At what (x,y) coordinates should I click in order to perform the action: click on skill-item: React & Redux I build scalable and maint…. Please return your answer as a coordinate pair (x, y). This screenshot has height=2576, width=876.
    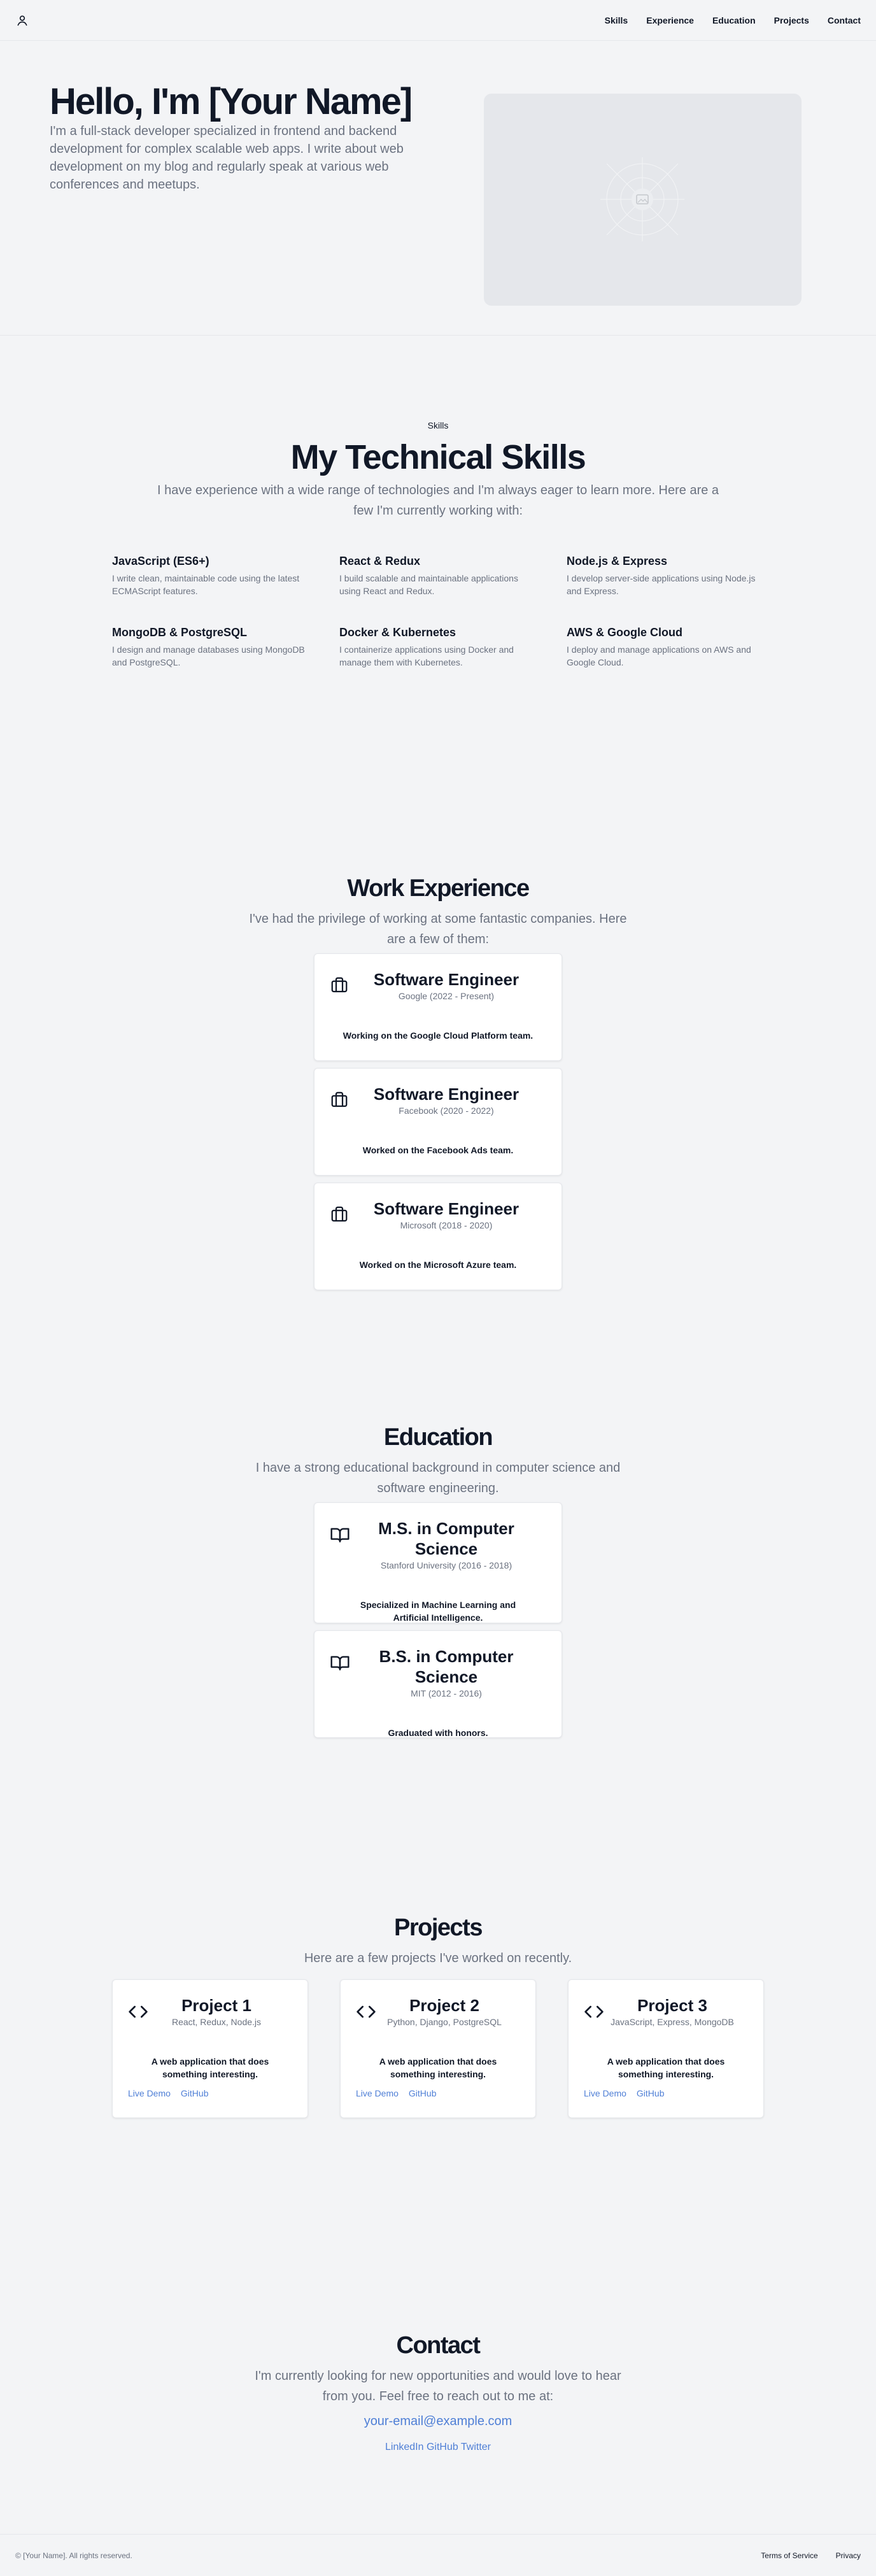
    Looking at the image, I should click on (437, 575).